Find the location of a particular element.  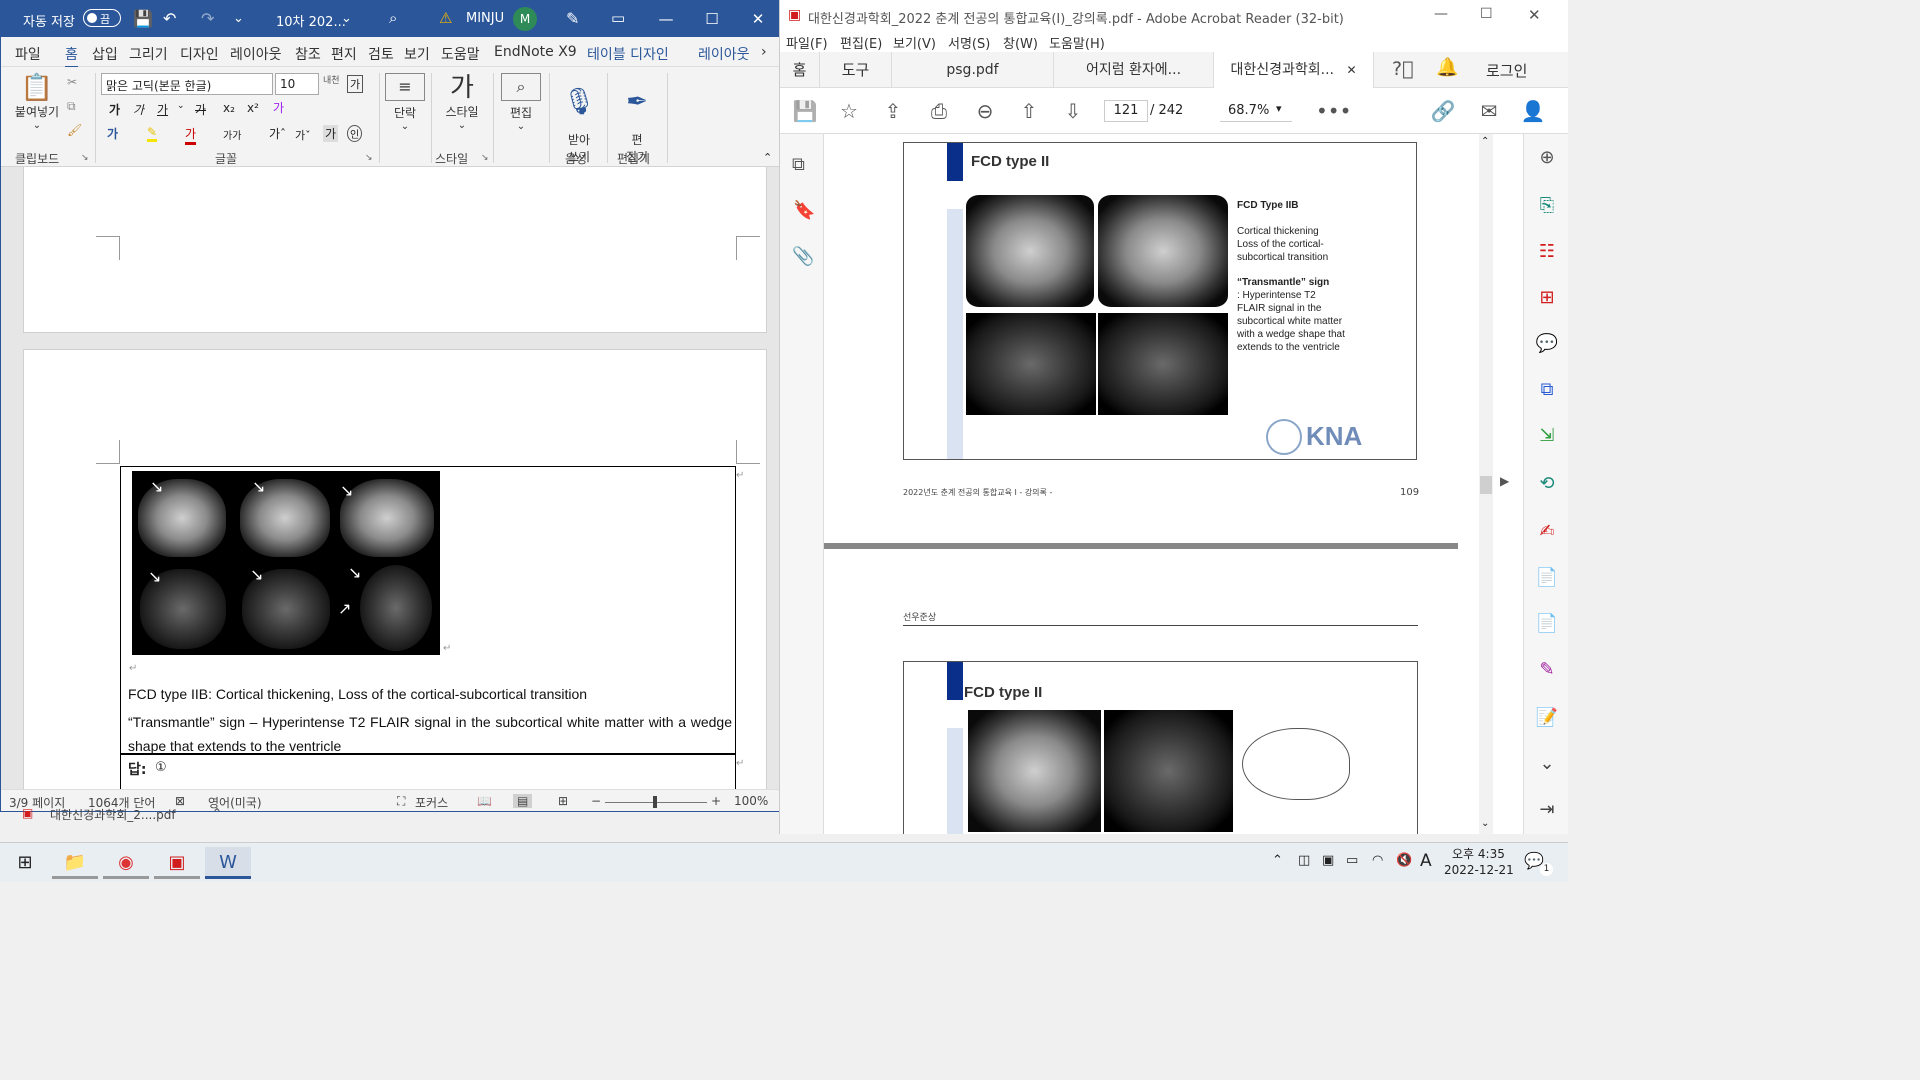

focus-label: 포커스 is located at coordinates (431, 802).